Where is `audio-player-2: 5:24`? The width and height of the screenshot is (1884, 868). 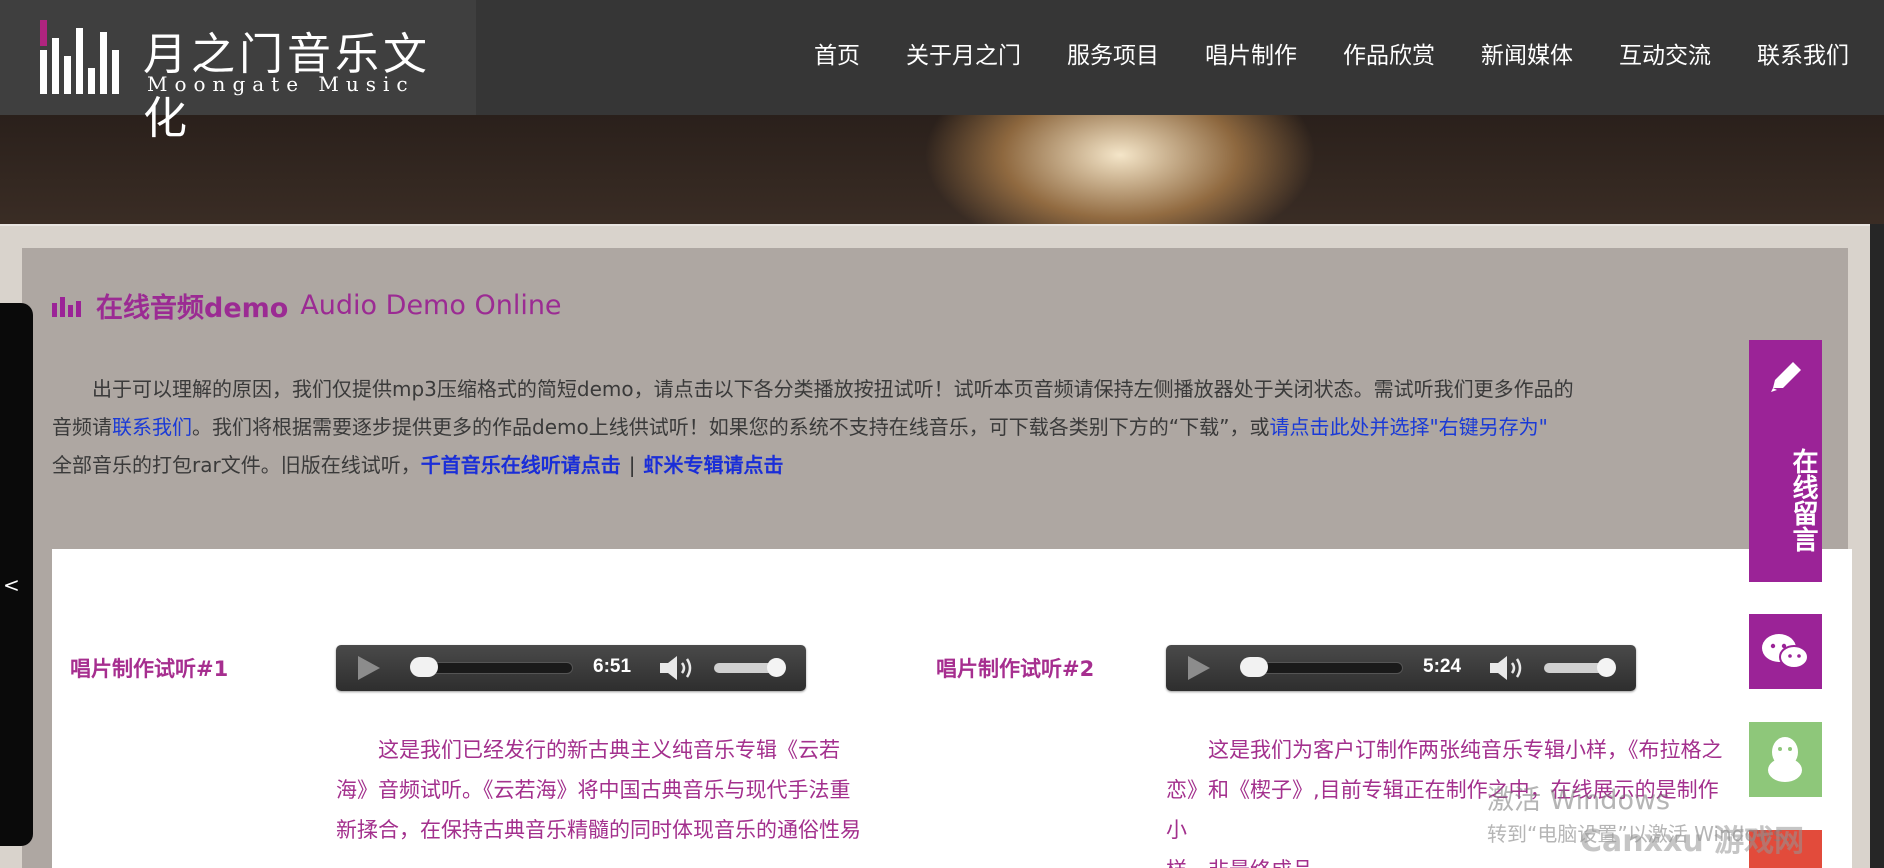
audio-player-2: 5:24 is located at coordinates (1401, 668).